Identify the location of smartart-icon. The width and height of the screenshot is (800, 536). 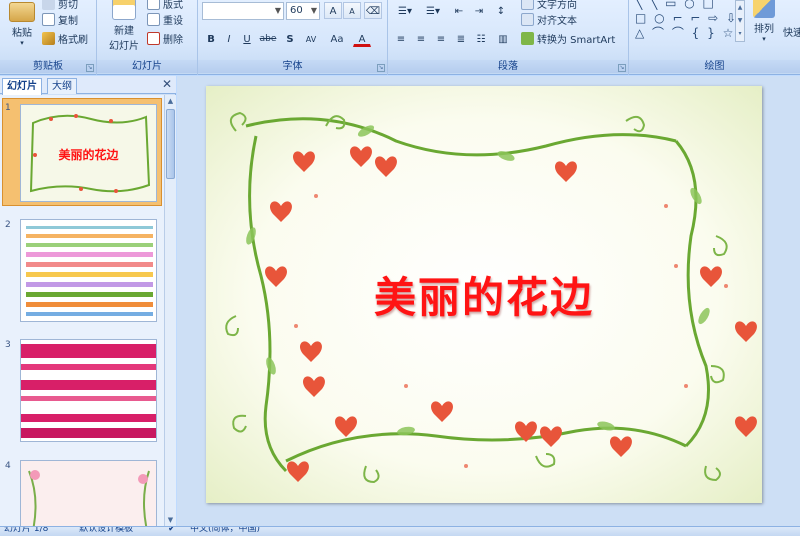
(527, 38).